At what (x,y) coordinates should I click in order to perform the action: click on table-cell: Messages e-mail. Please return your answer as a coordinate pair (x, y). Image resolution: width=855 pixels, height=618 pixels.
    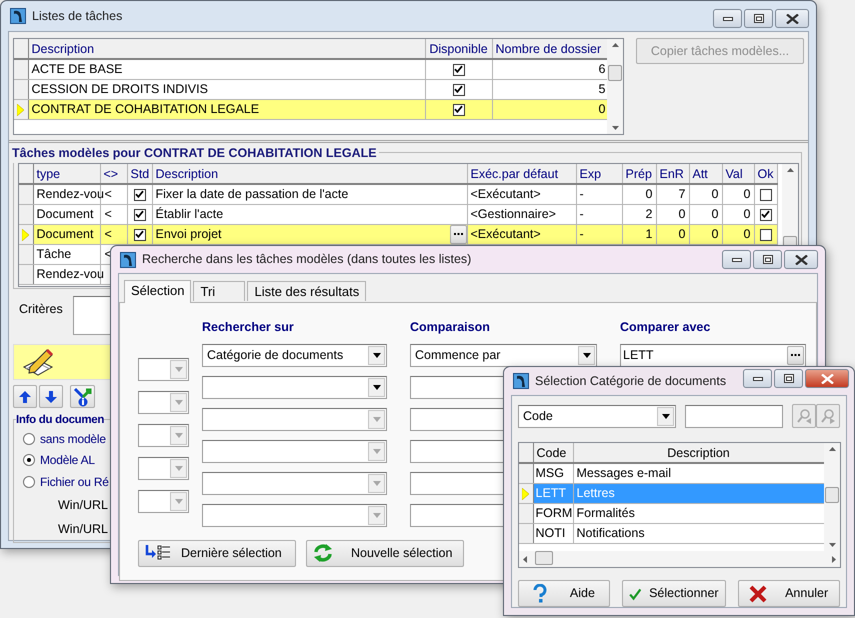
    Looking at the image, I should click on (698, 473).